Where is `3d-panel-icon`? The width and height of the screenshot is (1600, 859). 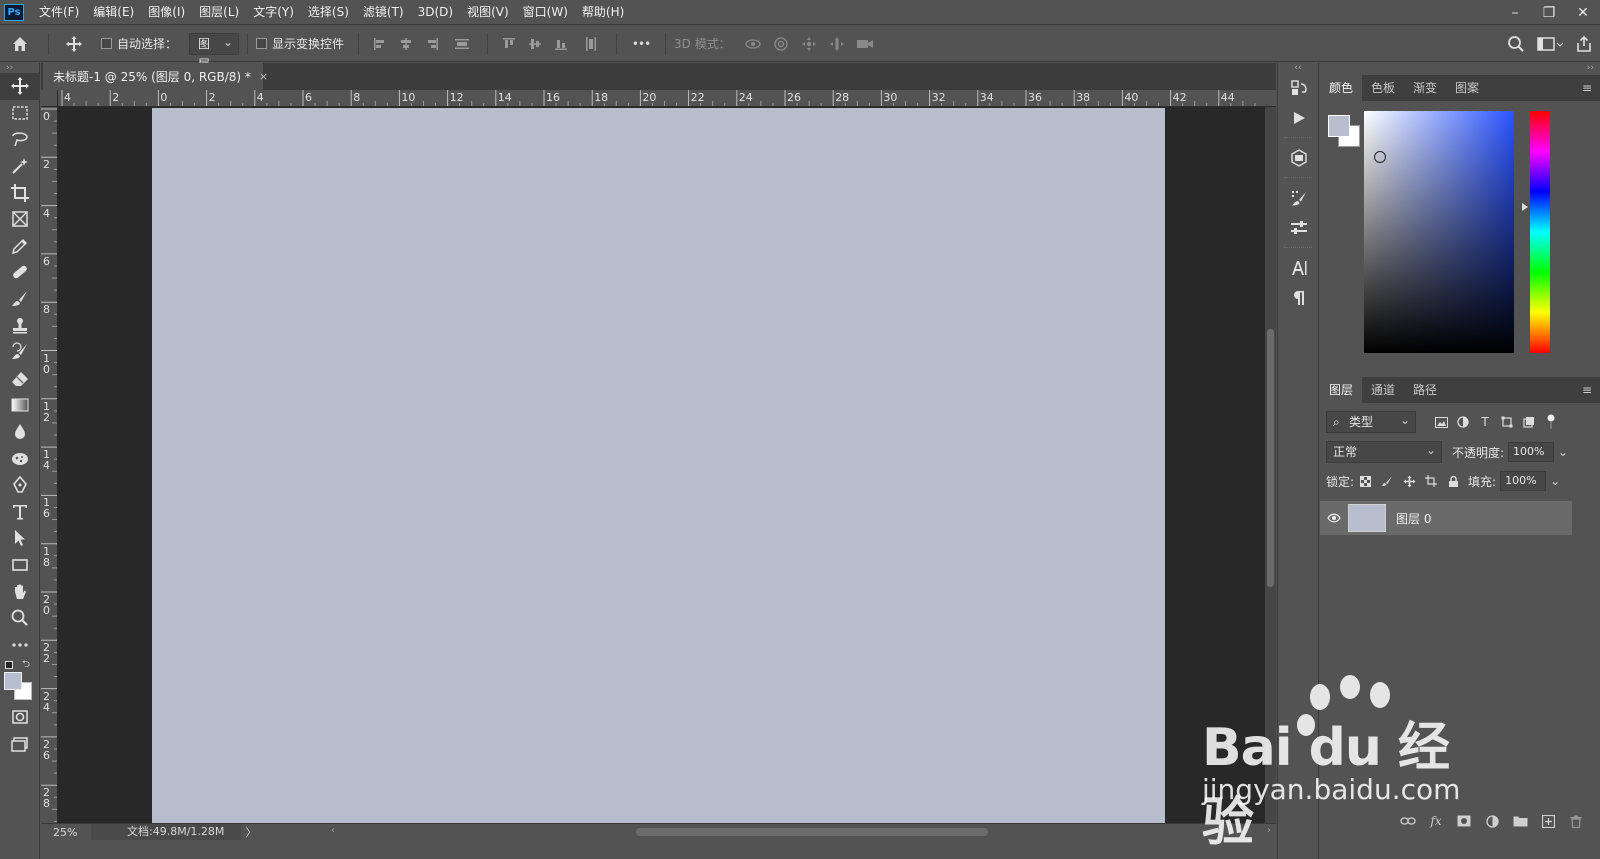
3d-panel-icon is located at coordinates (1299, 158).